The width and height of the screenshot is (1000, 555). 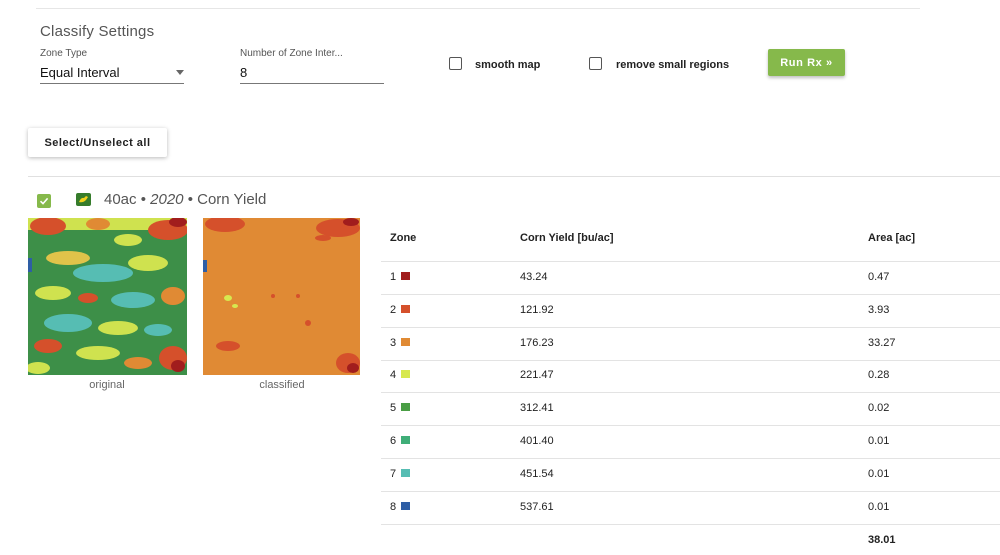 What do you see at coordinates (806, 62) in the screenshot?
I see `run-rx-button: Run Rx »` at bounding box center [806, 62].